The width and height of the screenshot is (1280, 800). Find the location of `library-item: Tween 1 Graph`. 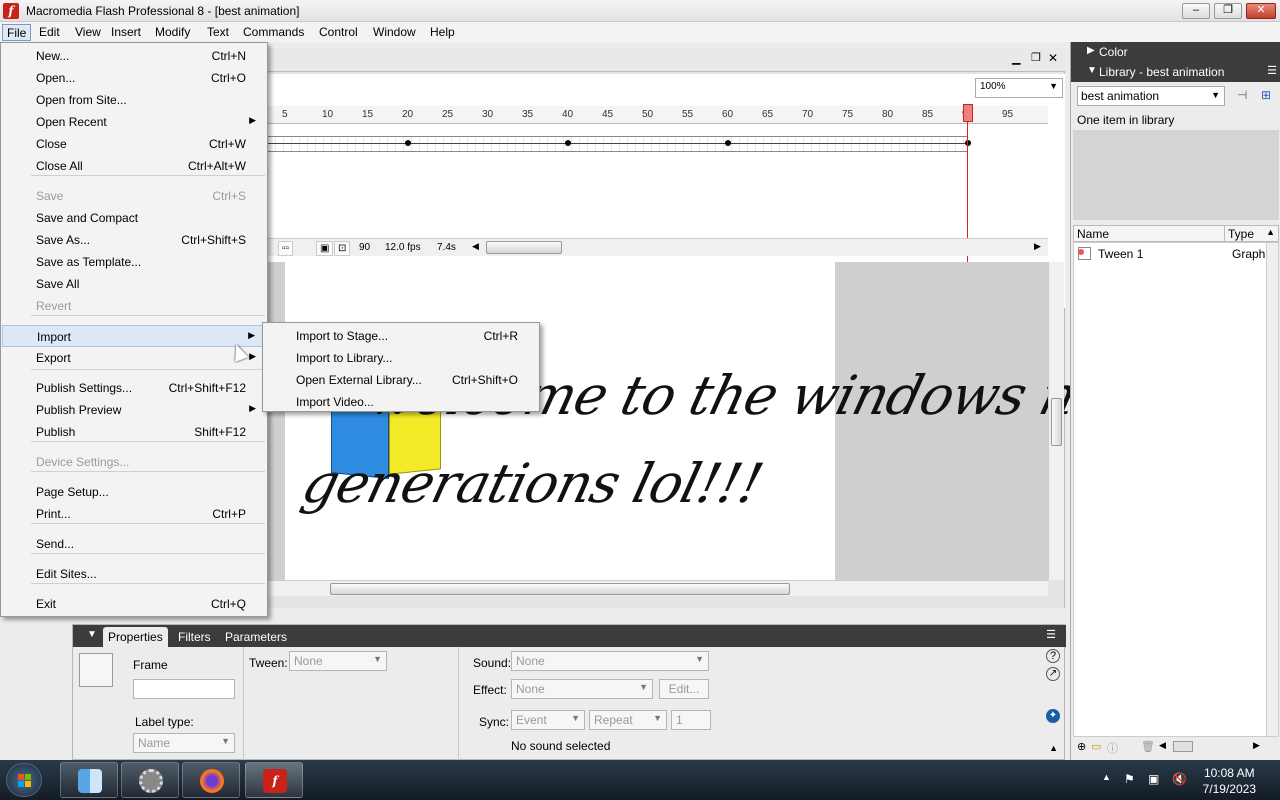

library-item: Tween 1 Graph is located at coordinates (1169, 254).